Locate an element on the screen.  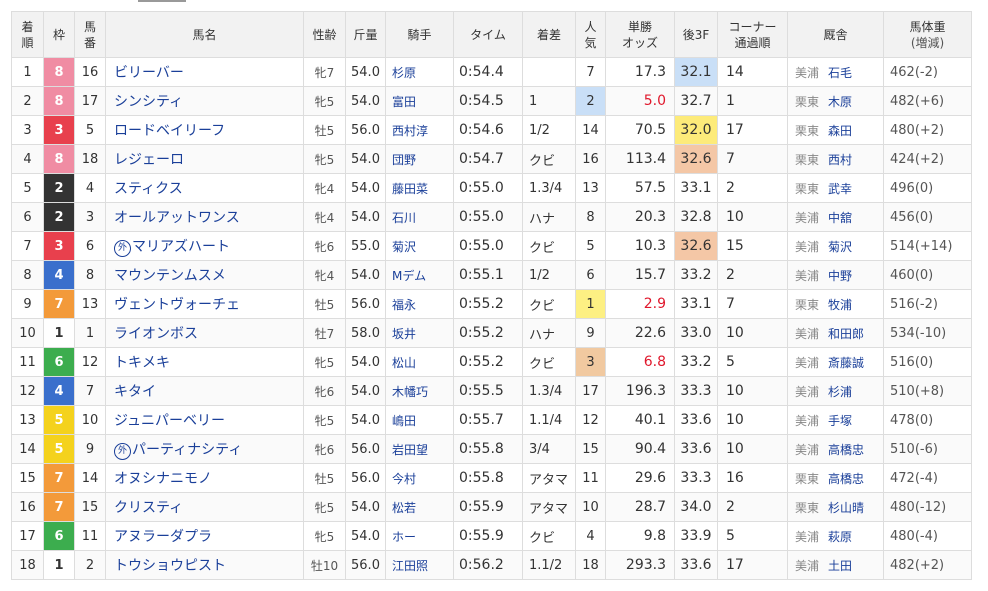
trainer-link: 森田 is located at coordinates (840, 131).